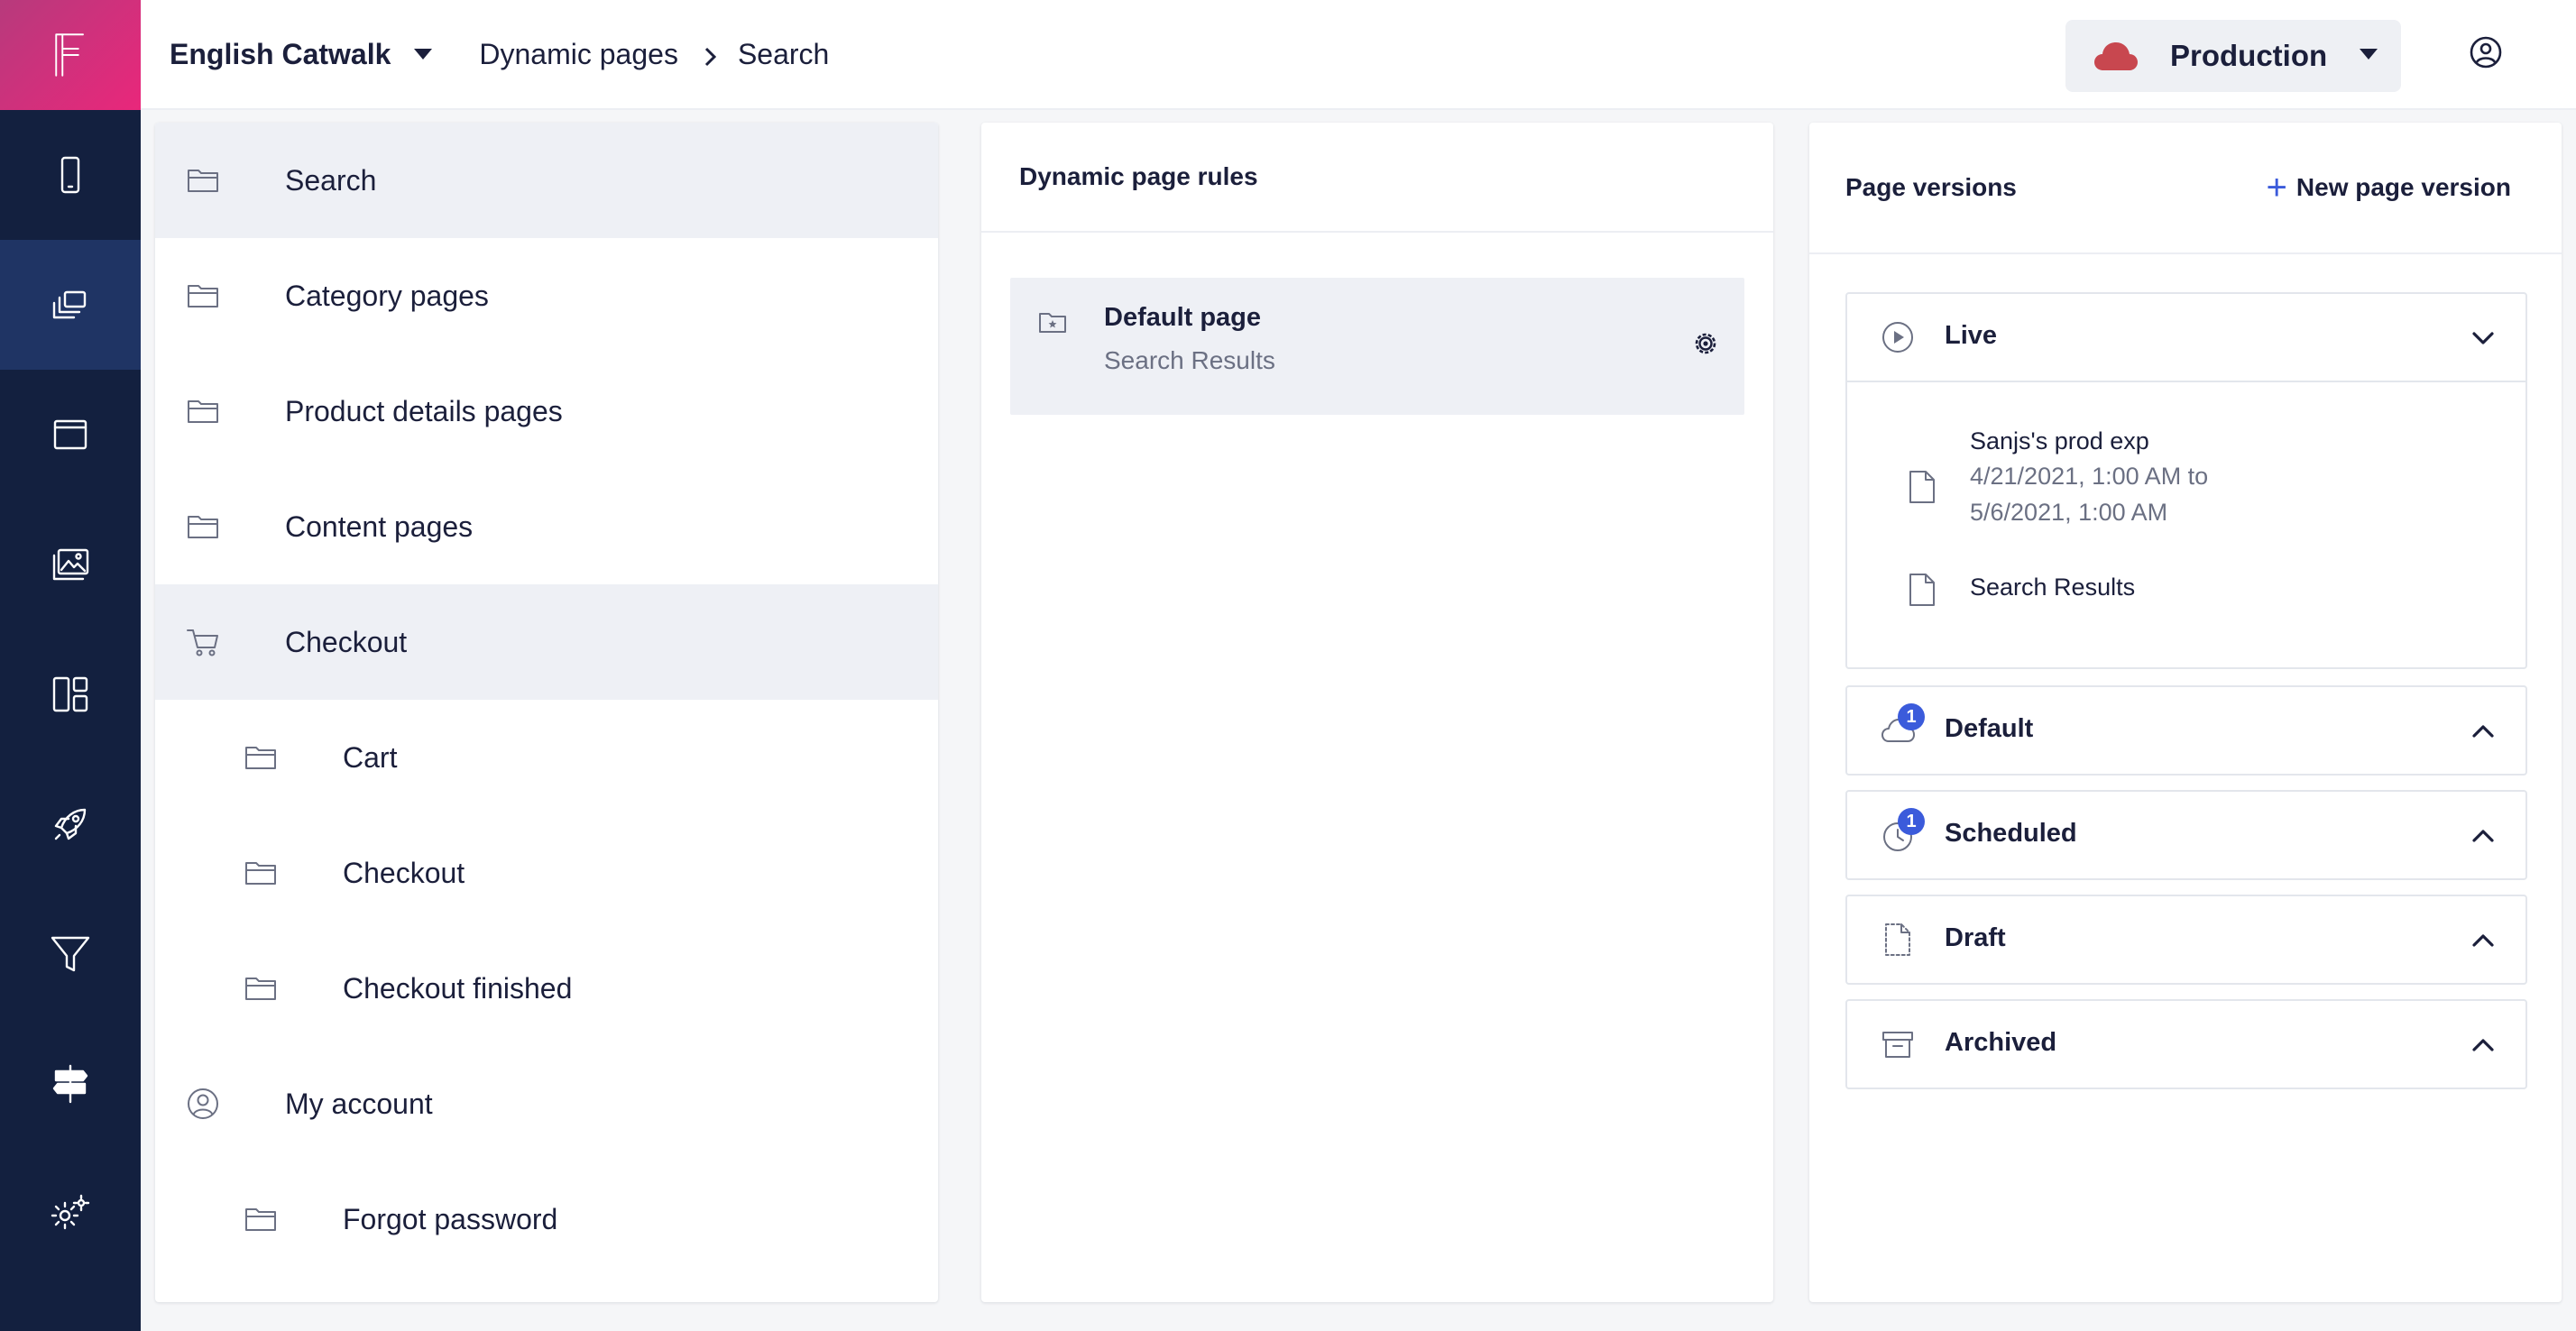  I want to click on breadcrumb-dynamic-pages: Dynamic pages, so click(578, 54).